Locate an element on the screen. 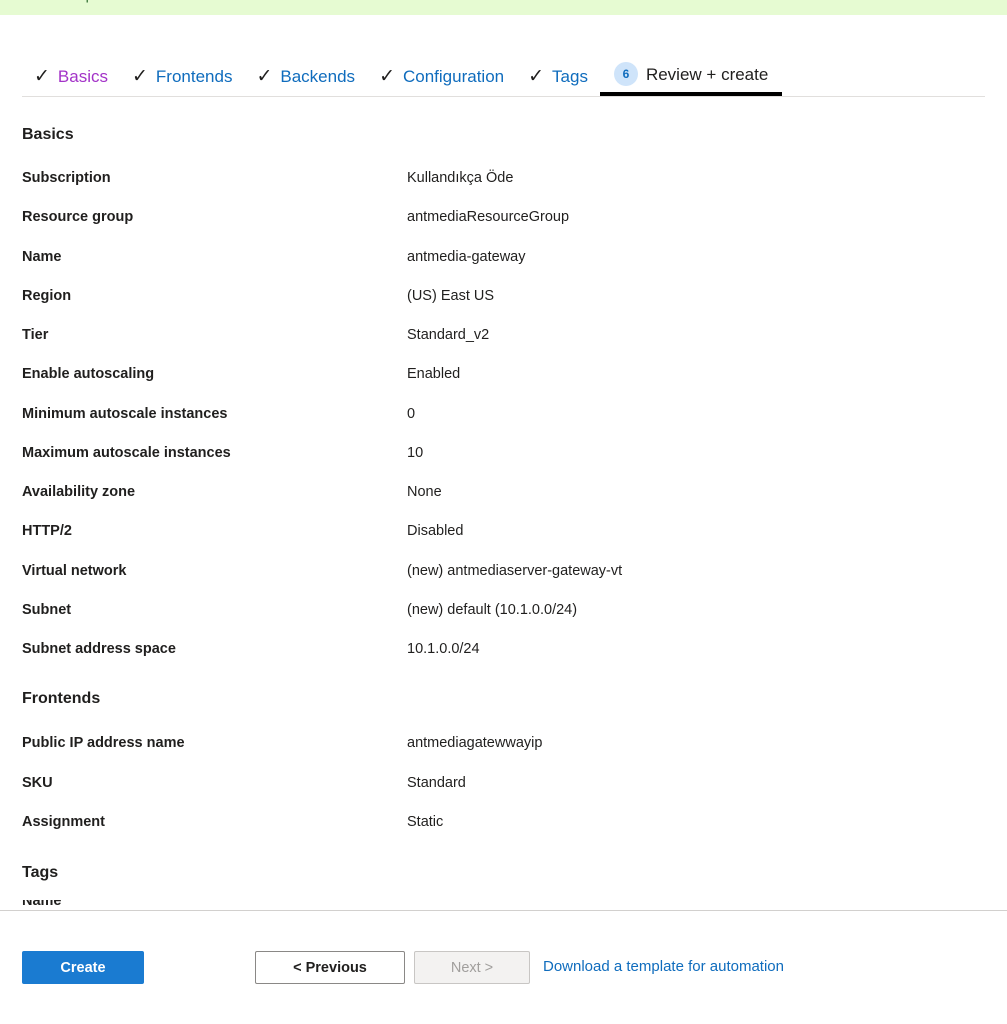 This screenshot has height=1024, width=1007. tab-configuration: ✓ Configuration is located at coordinates (441, 79).